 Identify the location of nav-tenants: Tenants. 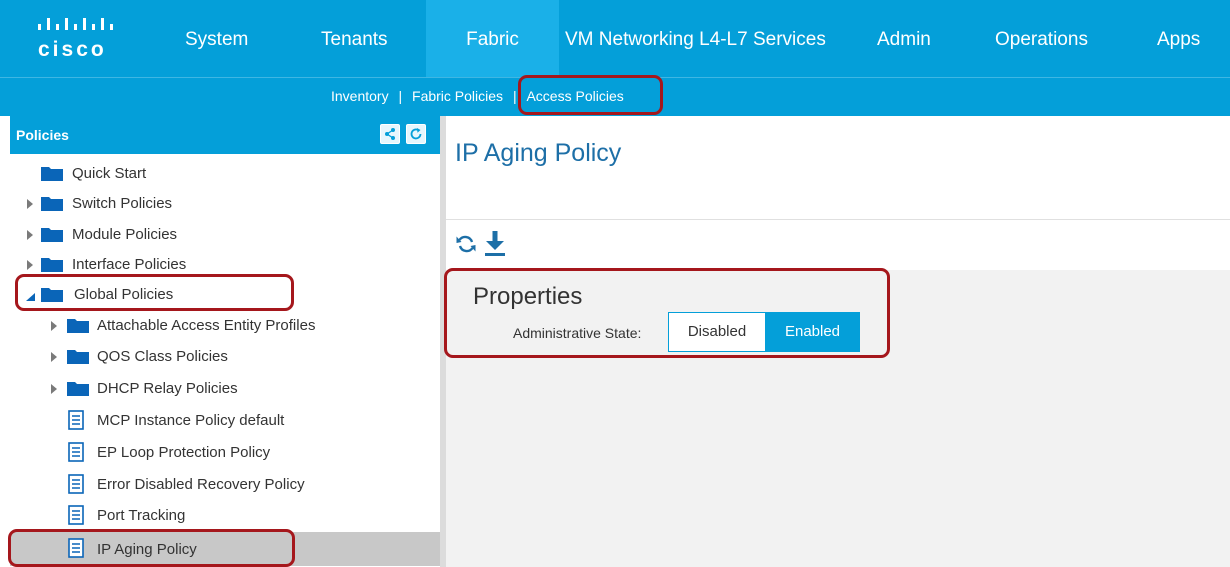
(354, 38).